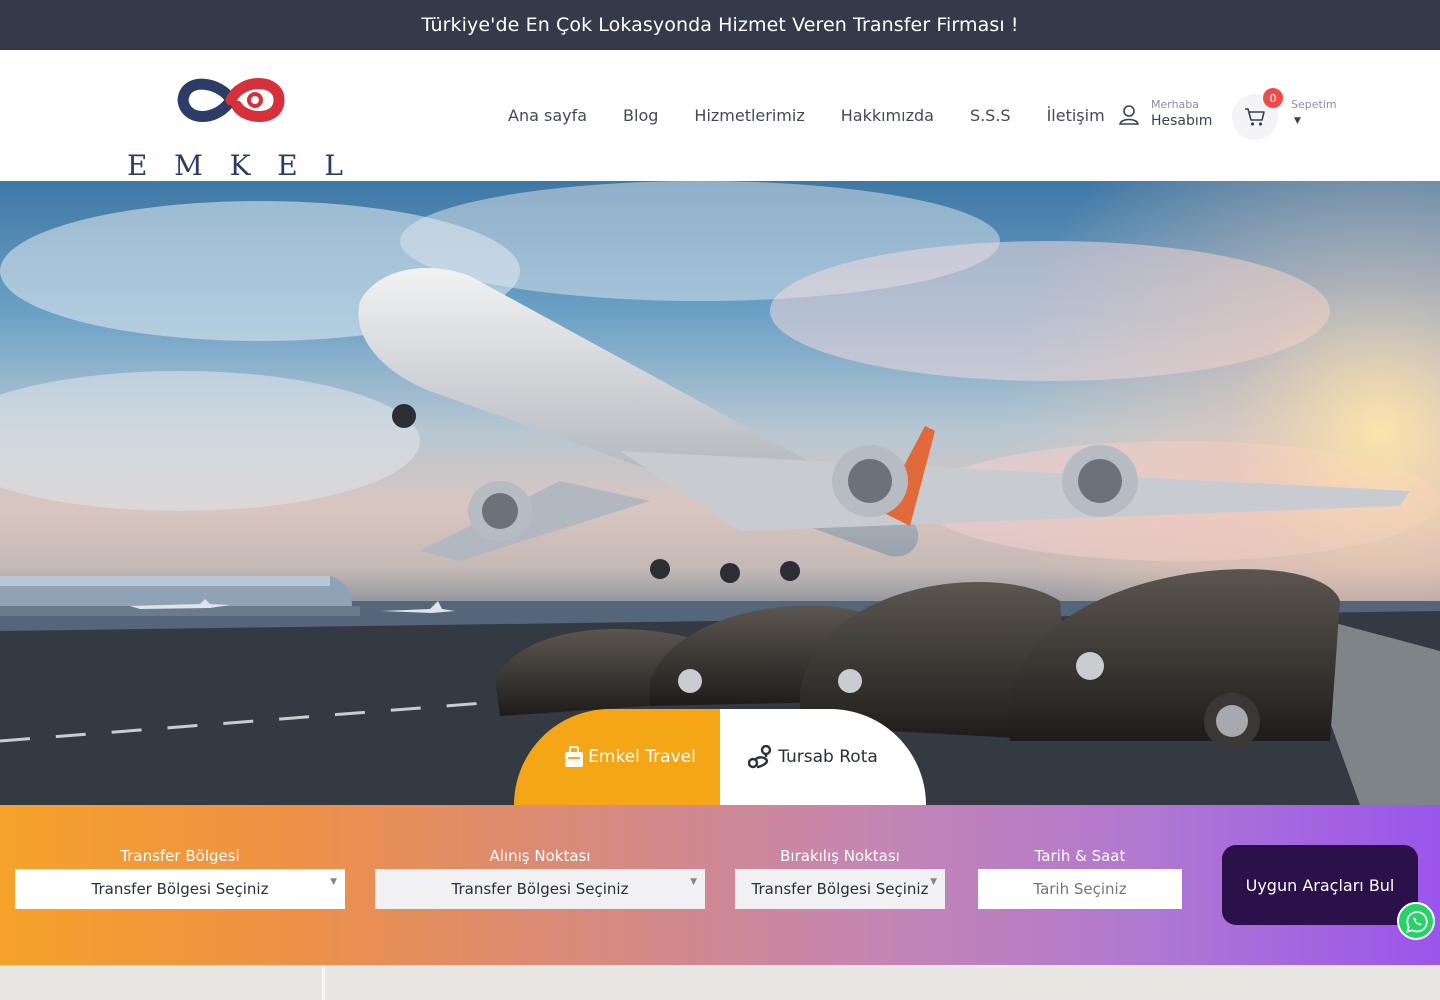  Describe the element at coordinates (720, 982) in the screenshot. I see `next-section-preview` at that location.